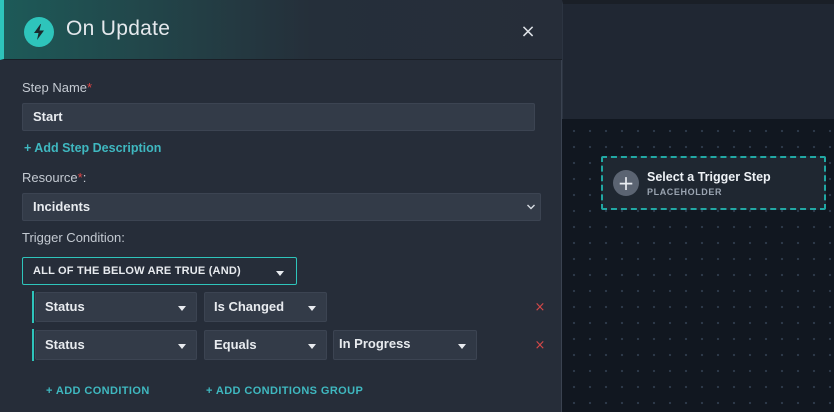 Image resolution: width=834 pixels, height=412 pixels. Describe the element at coordinates (39, 32) in the screenshot. I see `lightning-icon` at that location.